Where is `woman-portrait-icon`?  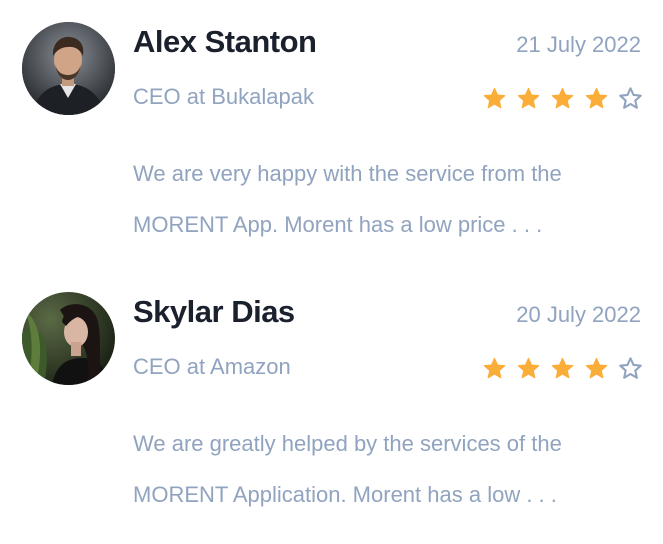 woman-portrait-icon is located at coordinates (68, 338).